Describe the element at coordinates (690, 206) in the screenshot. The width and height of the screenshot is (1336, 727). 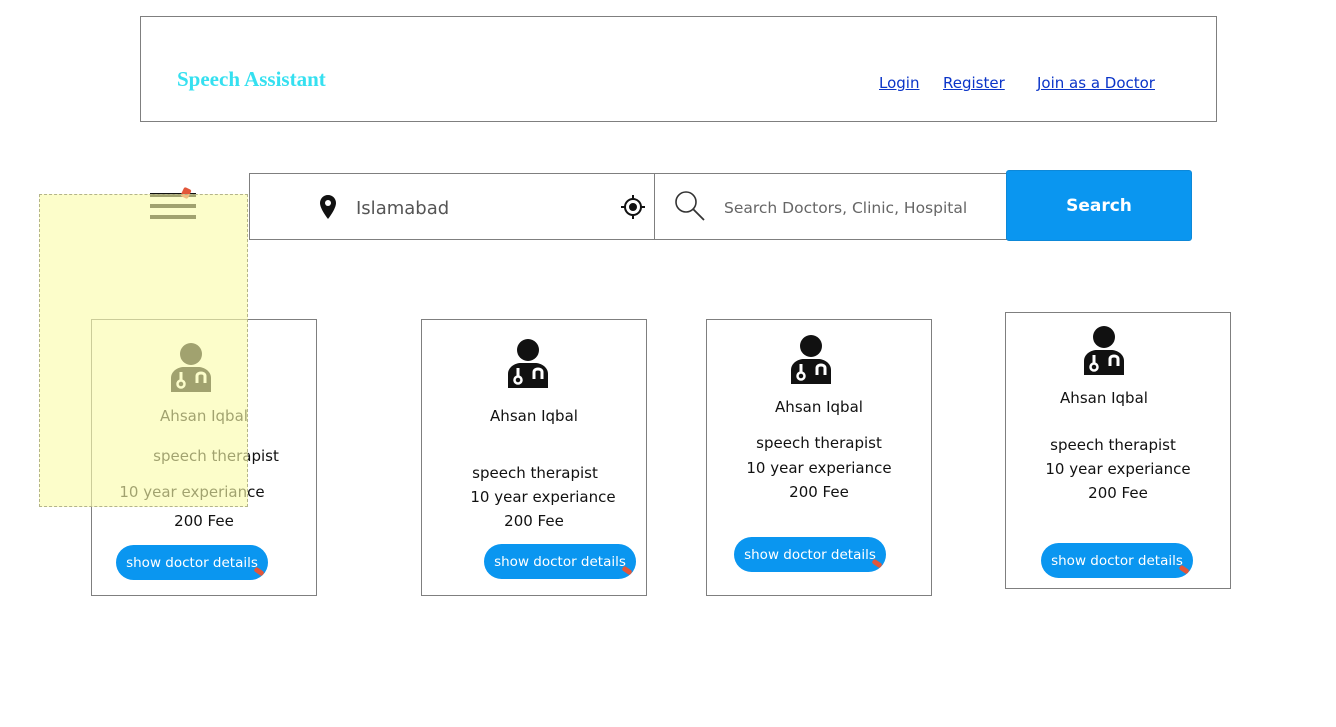
I see `search-icon` at that location.